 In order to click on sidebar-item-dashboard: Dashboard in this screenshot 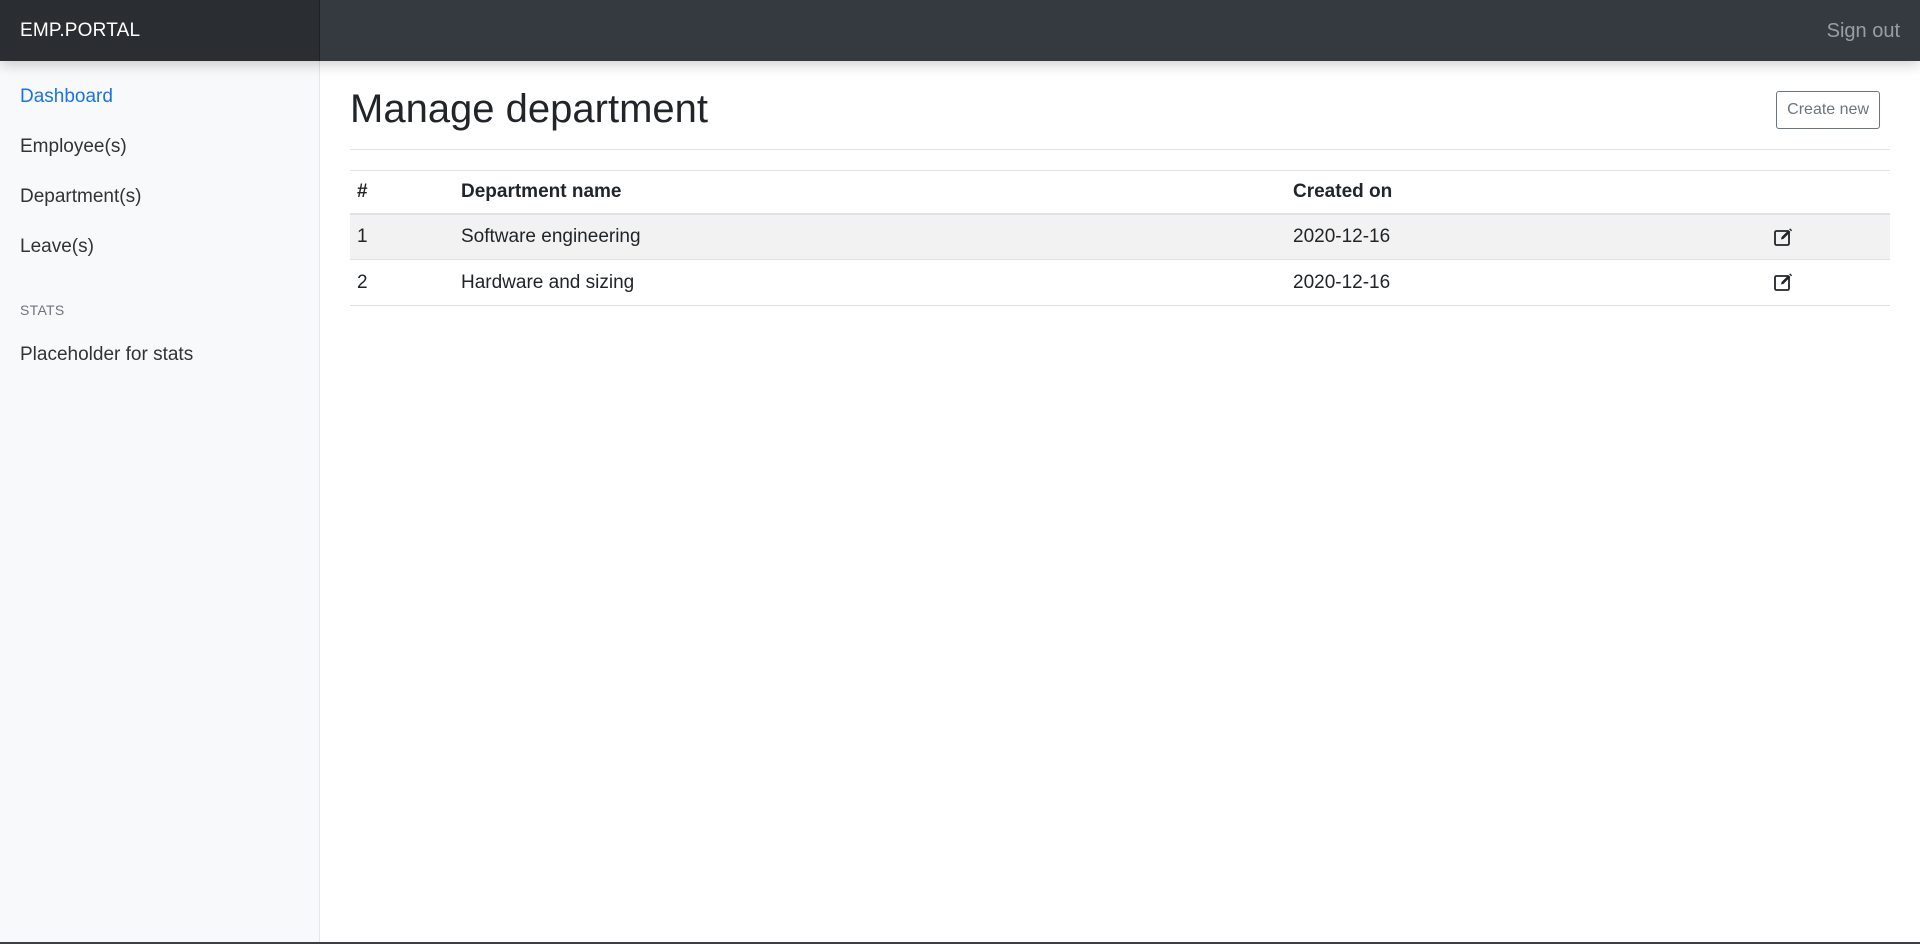, I will do `click(159, 97)`.